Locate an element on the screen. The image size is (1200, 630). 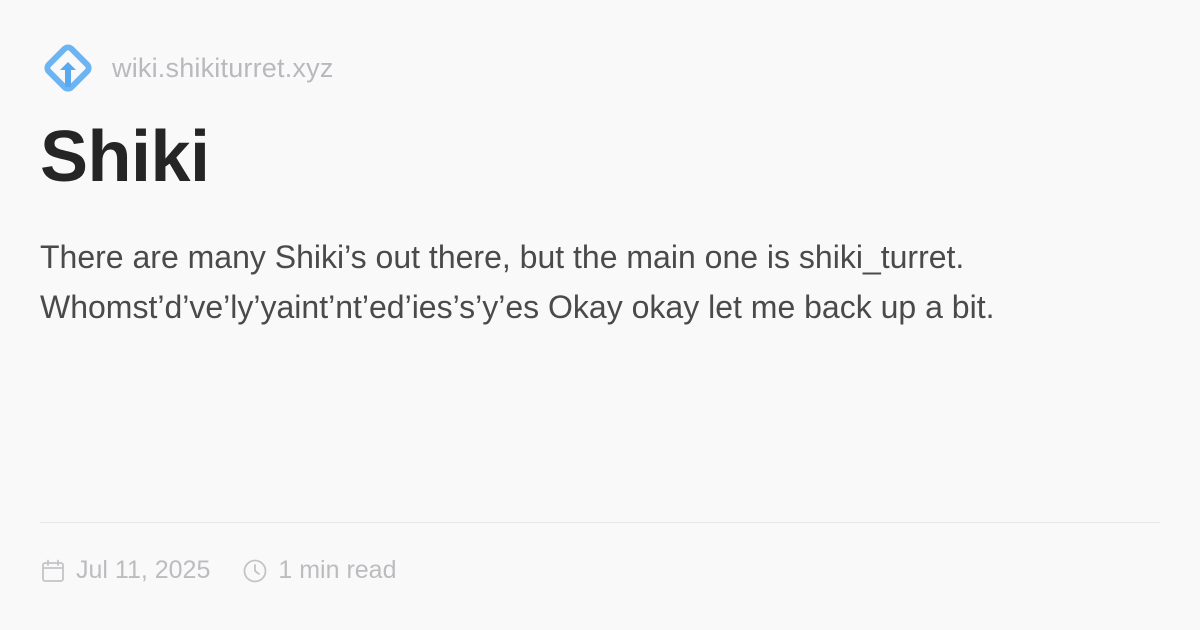
page-title: Shiki is located at coordinates (125, 157).